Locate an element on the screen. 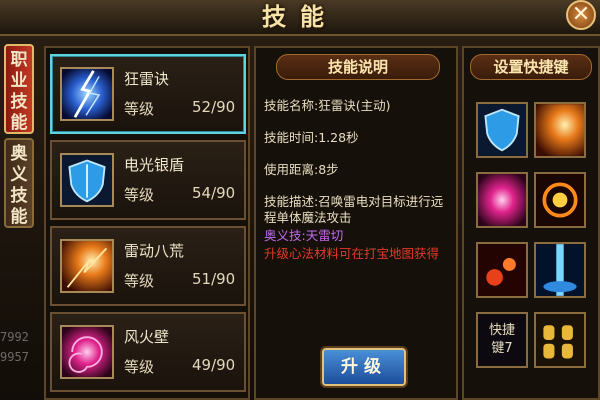 The height and width of the screenshot is (400, 600). skill-card-leidongbahuang: 雷动八荒 等级 51/90 is located at coordinates (148, 266).